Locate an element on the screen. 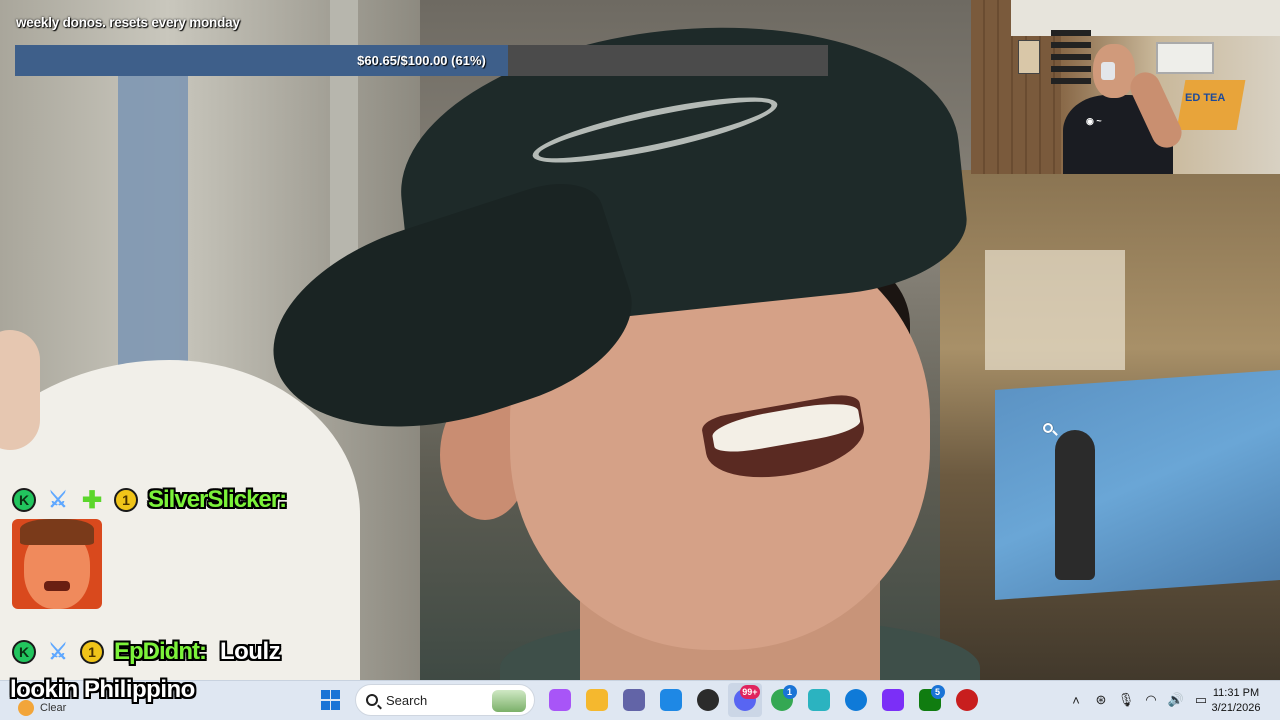 The image size is (1280, 720). donation-goal-bar: $60.65/$100.00 (61%) is located at coordinates (421, 60).